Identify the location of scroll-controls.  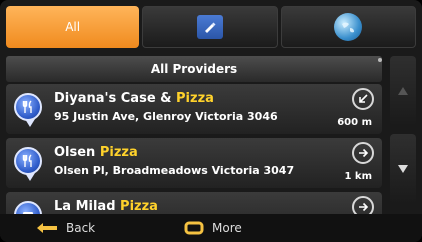
(403, 134).